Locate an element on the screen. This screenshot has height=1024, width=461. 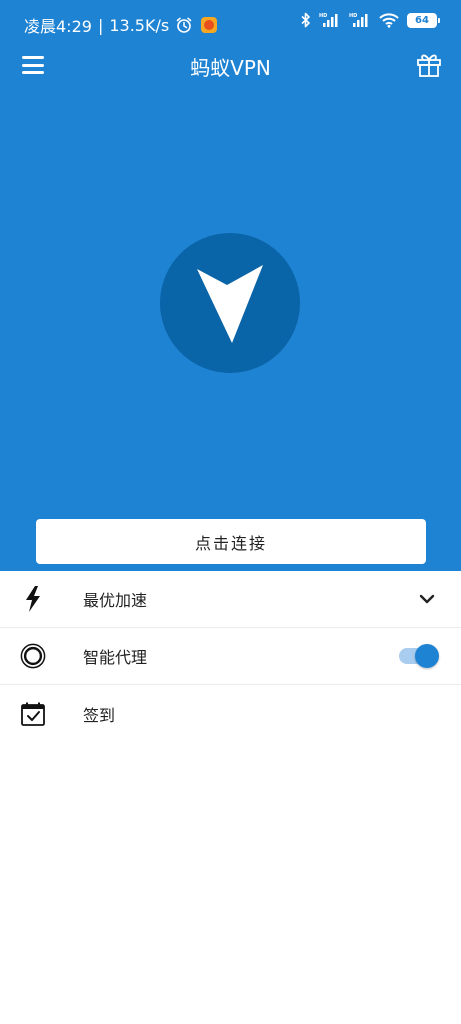
signal-icon: HD is located at coordinates (328, 20).